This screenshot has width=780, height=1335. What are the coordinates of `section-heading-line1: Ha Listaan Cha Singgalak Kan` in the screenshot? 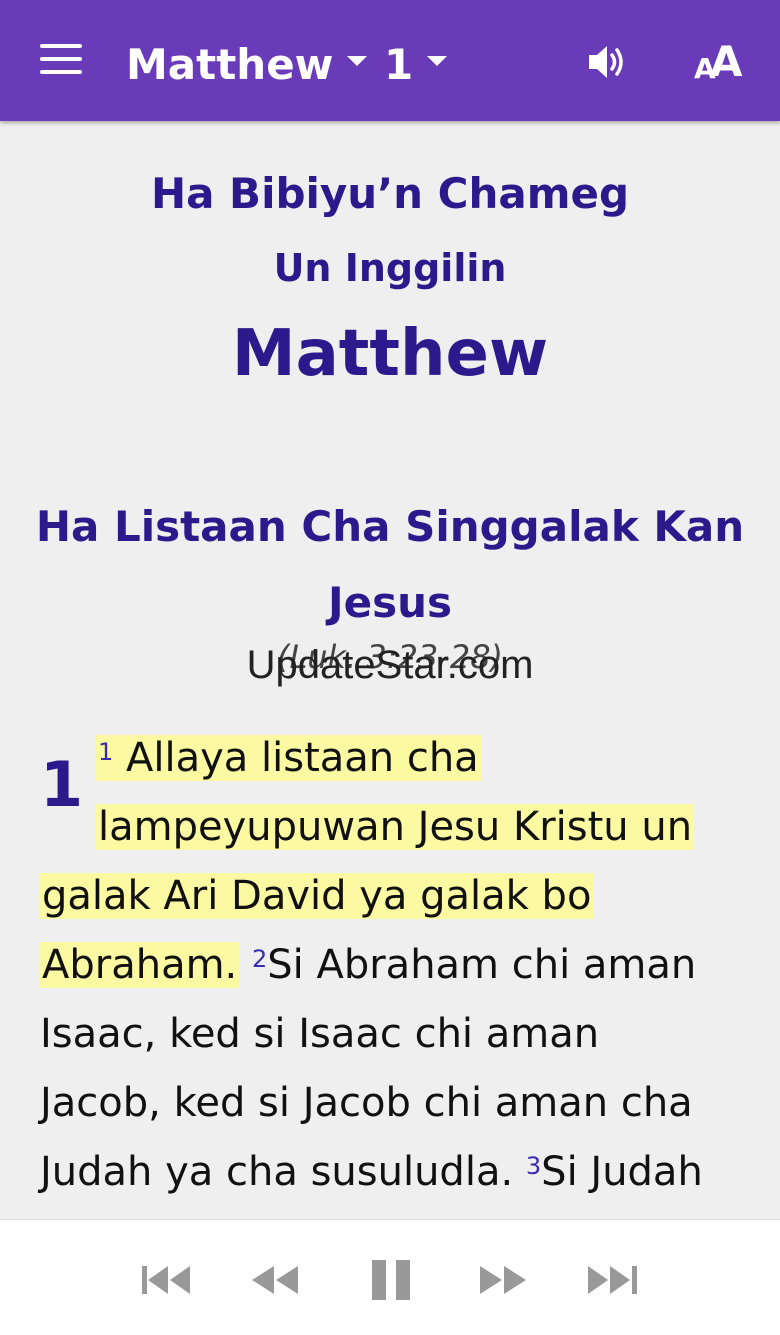 It's located at (390, 526).